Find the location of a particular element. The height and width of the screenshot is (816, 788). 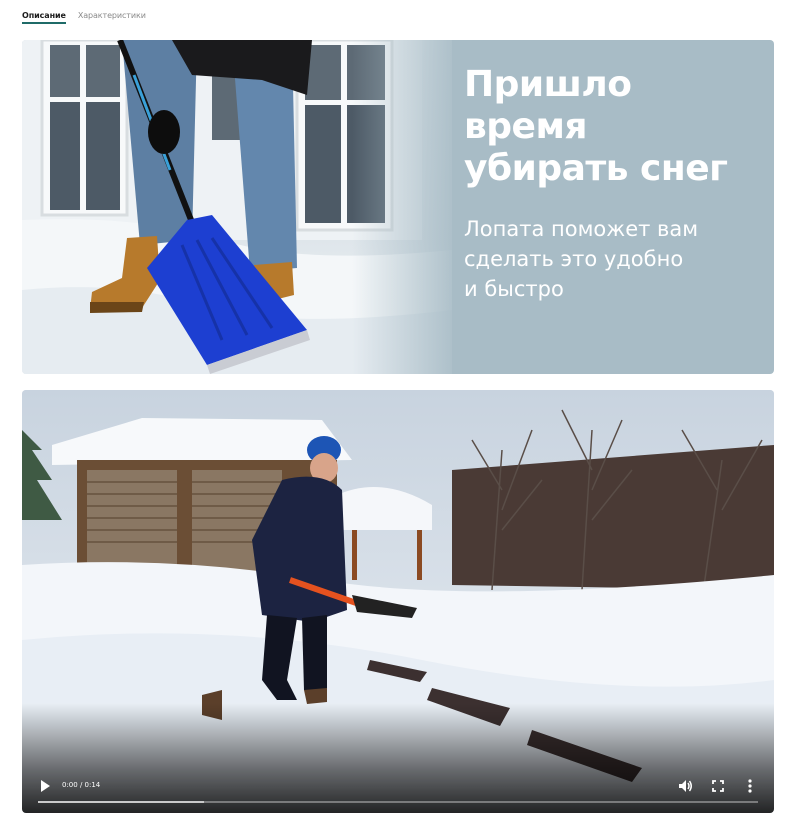

banner-subtitle-line3: и быстро is located at coordinates (514, 289).